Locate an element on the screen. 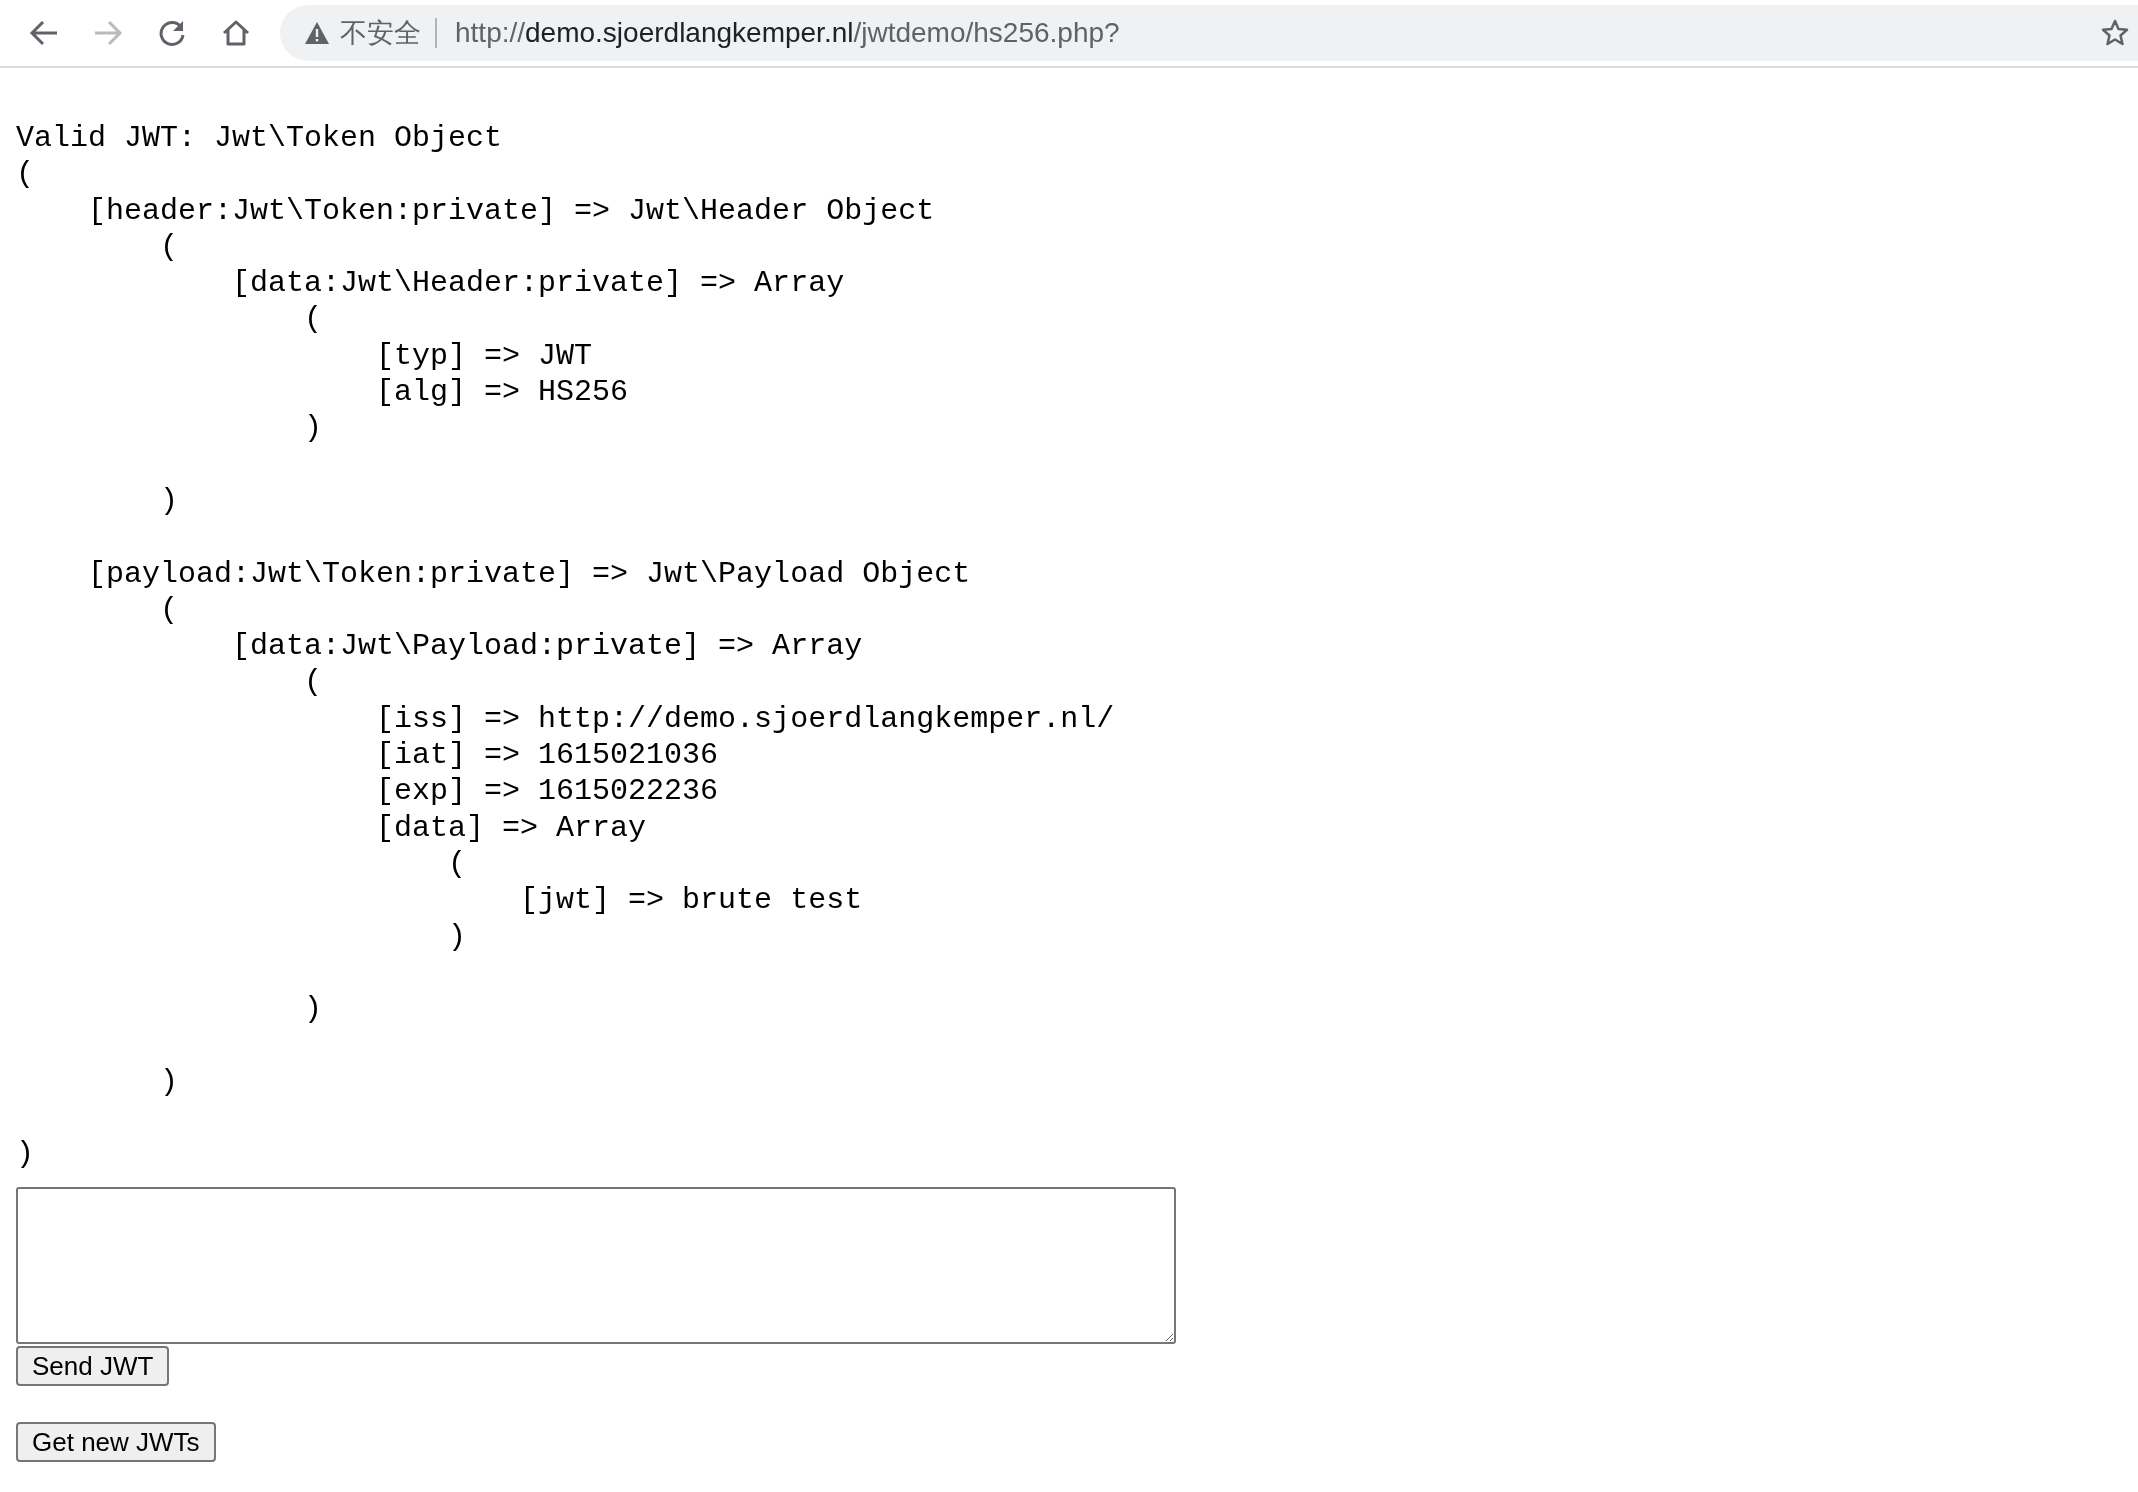 This screenshot has height=1492, width=2138. send-button: Send JWT is located at coordinates (93, 1365).